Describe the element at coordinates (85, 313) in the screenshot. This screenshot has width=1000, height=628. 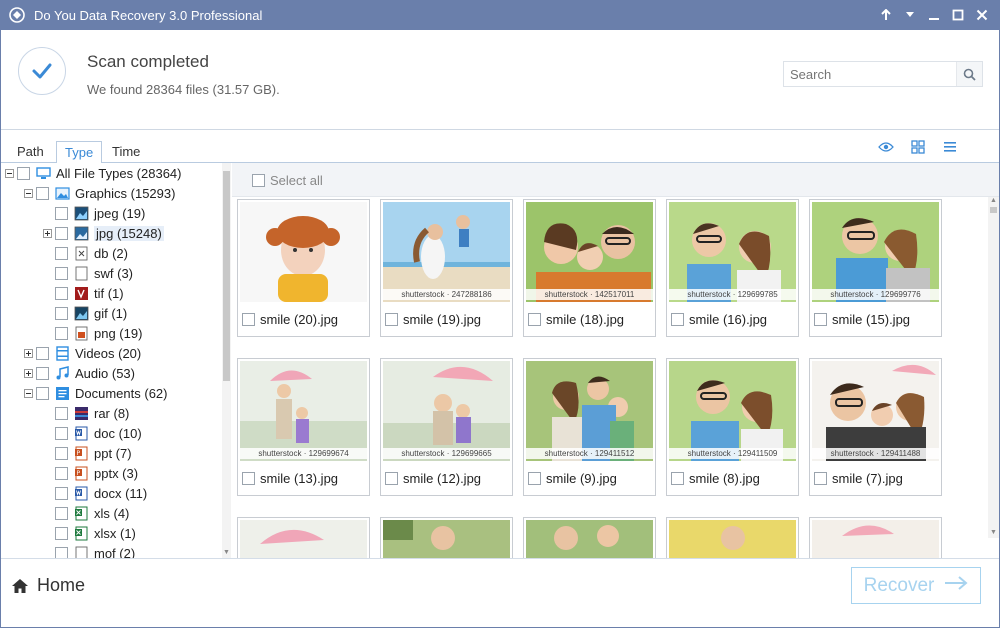
I see `tree-item-gif: gif (1)` at that location.